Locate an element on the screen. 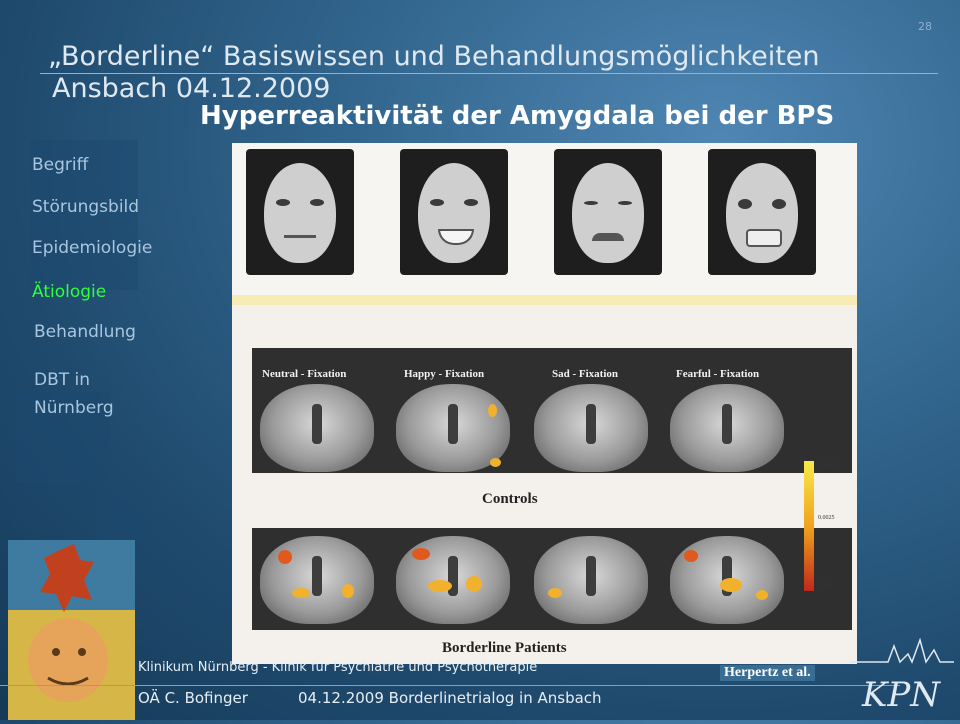 The width and height of the screenshot is (960, 724). nav-item-stoerungsbild: Störungsbild is located at coordinates (85, 207).